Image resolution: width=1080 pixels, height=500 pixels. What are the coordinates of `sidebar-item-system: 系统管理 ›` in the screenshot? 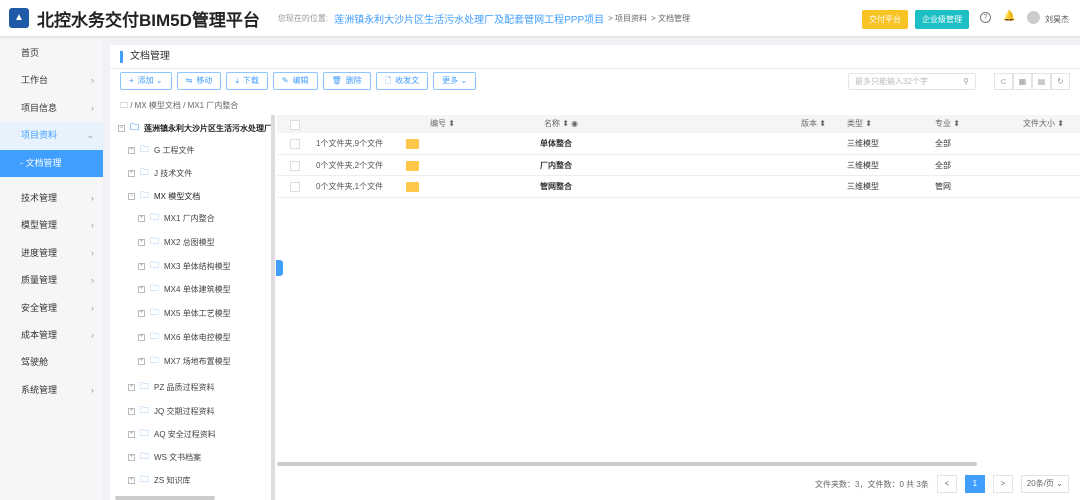 It's located at (51, 390).